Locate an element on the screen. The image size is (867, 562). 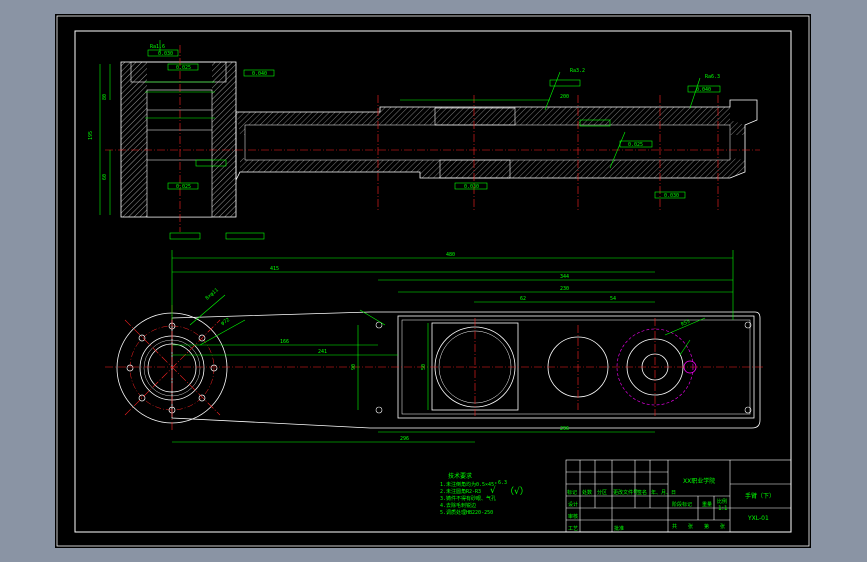
title-row-4: 更改文件号 is located at coordinates (625, 492).